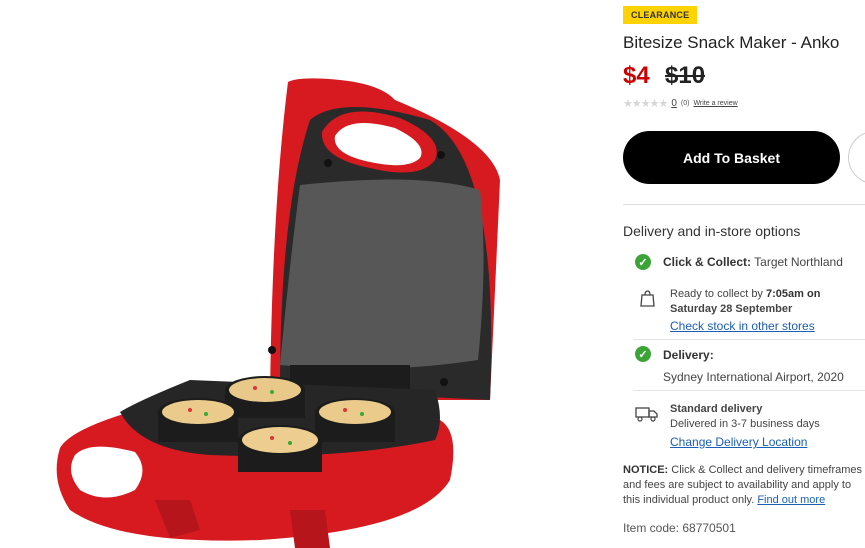 This screenshot has width=865, height=548. What do you see at coordinates (660, 15) in the screenshot?
I see `clearance-badge: CLEARANCE` at bounding box center [660, 15].